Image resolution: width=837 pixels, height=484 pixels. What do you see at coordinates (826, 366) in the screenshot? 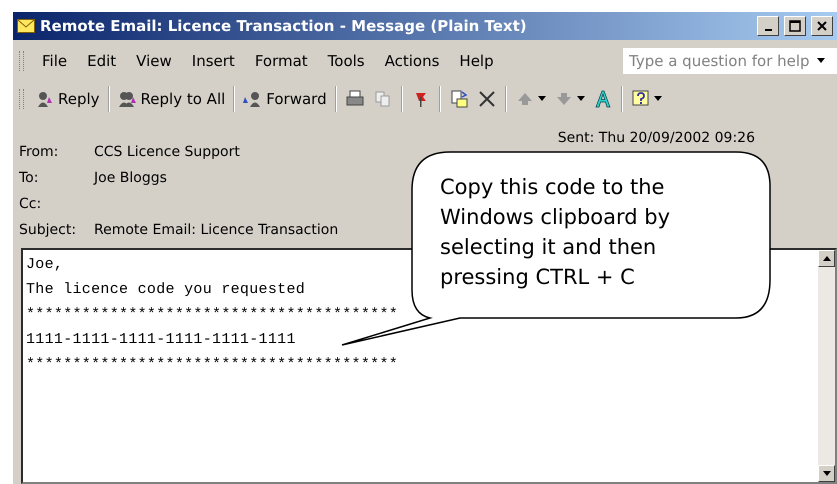
I see `scrollbar` at bounding box center [826, 366].